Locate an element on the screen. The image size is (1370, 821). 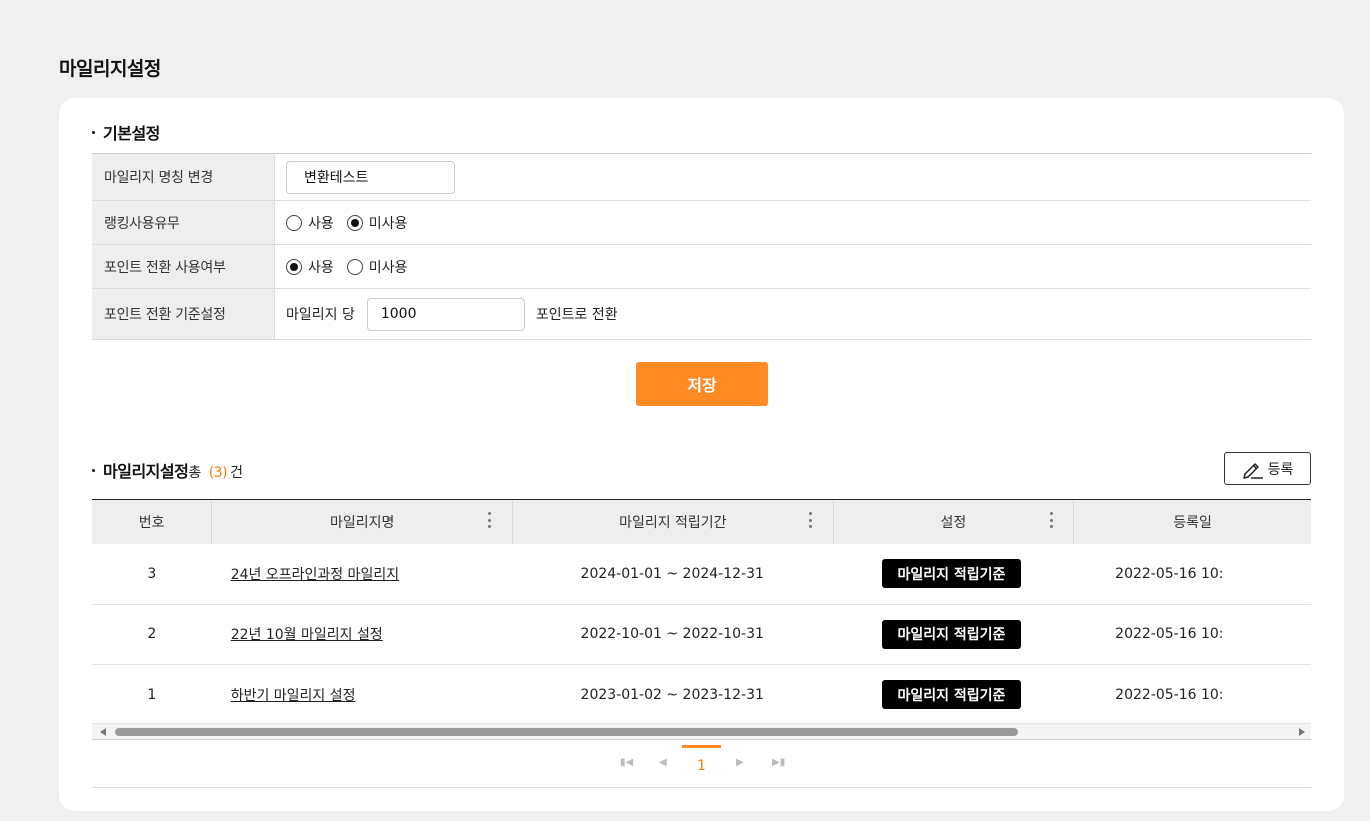
col-header-name-label: 마일리지명 is located at coordinates (362, 523).